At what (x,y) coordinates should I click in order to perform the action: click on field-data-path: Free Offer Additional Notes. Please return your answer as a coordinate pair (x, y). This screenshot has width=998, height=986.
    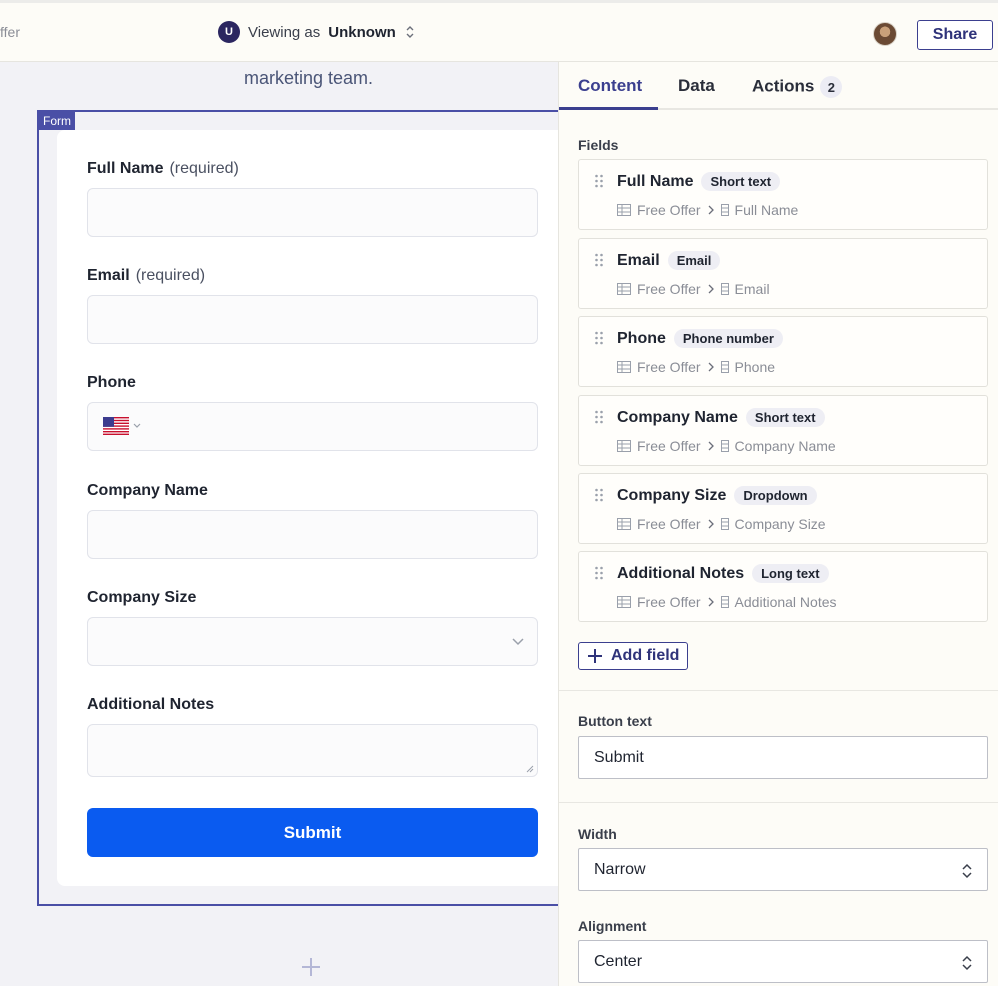
    Looking at the image, I should click on (727, 602).